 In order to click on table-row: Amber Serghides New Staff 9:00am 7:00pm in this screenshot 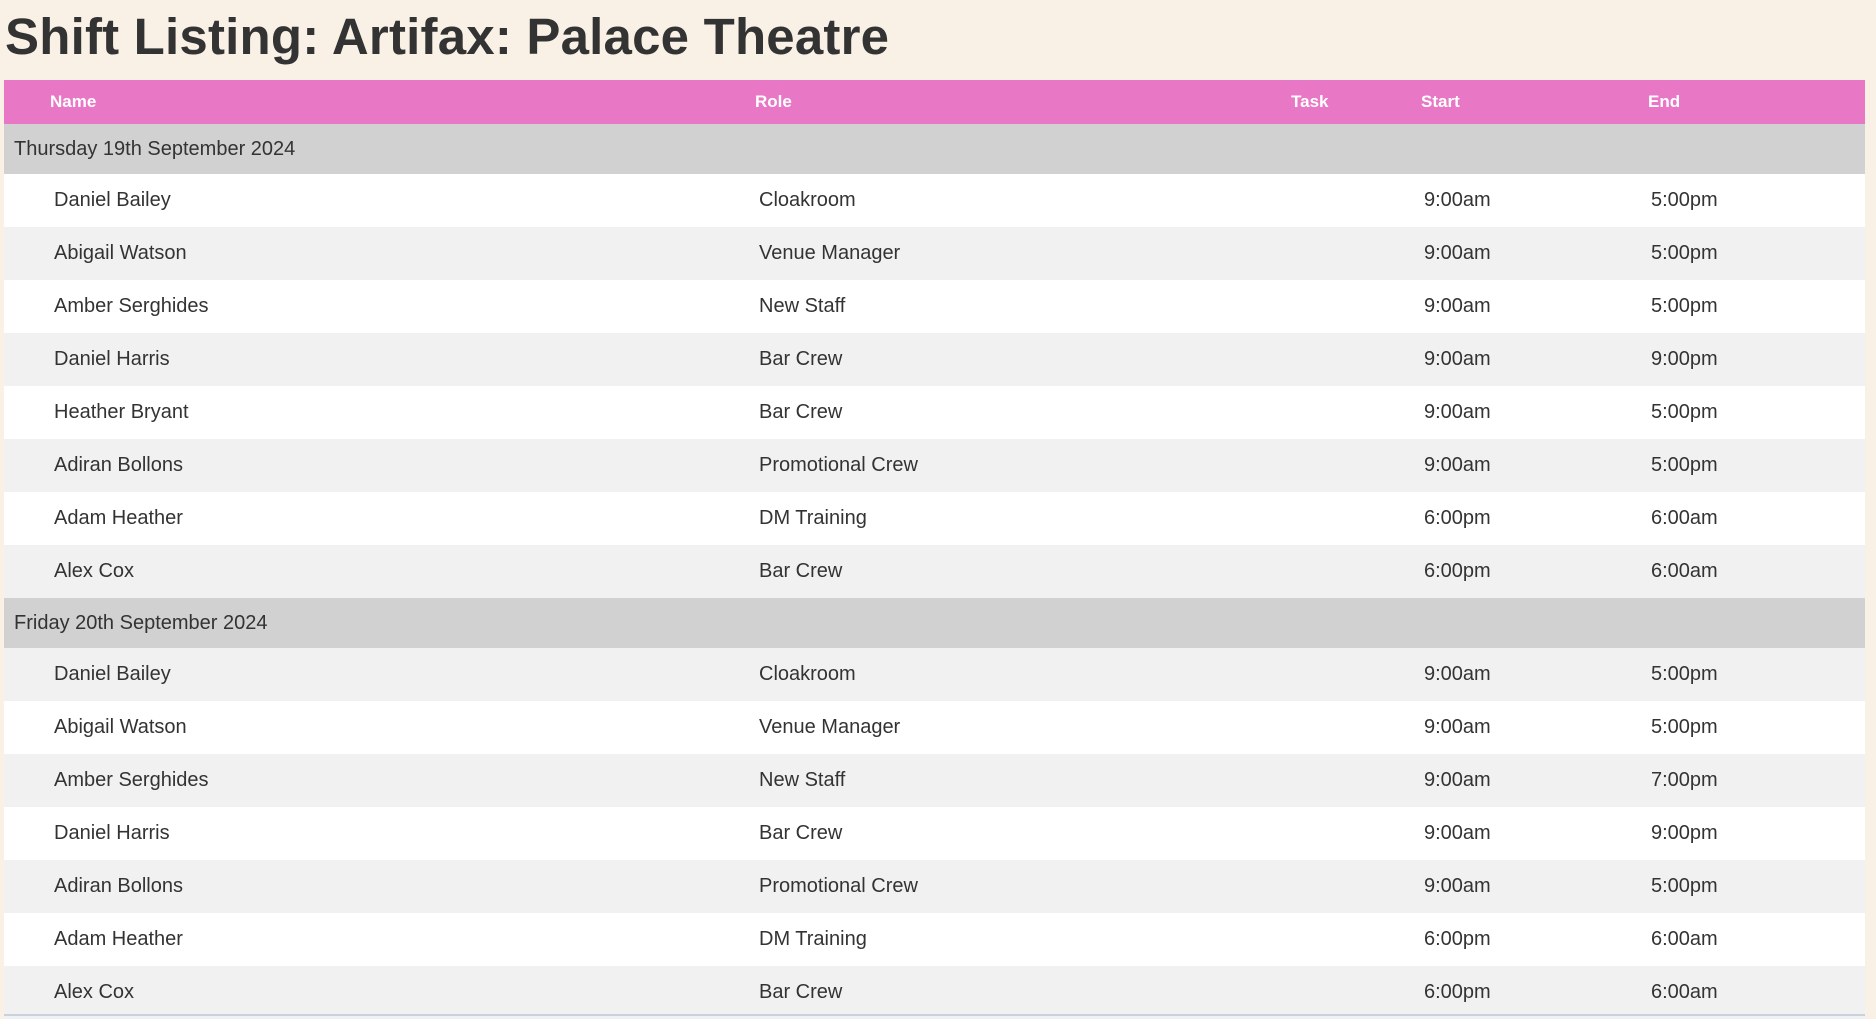, I will do `click(934, 780)`.